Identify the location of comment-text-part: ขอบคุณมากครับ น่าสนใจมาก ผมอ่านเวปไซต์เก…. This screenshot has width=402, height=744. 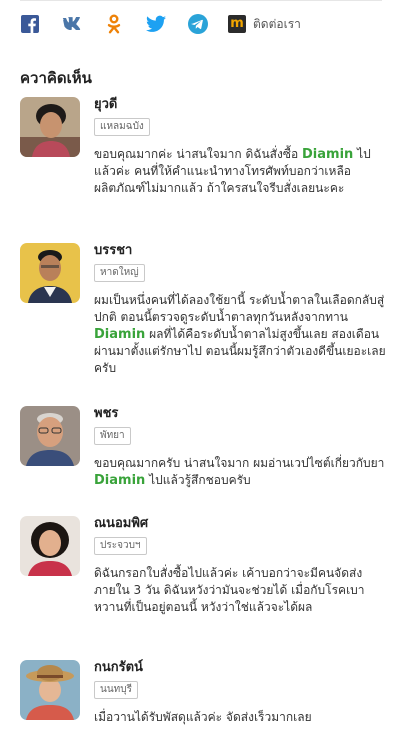
(239, 463).